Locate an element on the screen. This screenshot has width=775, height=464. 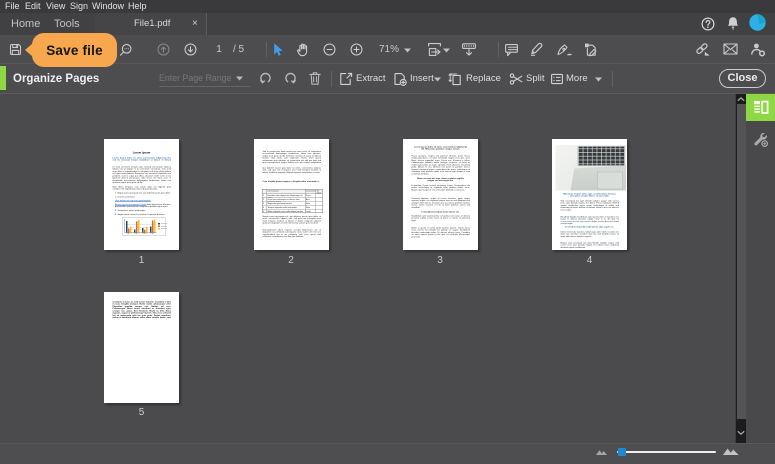
split-scissors-icon is located at coordinates (516, 79).